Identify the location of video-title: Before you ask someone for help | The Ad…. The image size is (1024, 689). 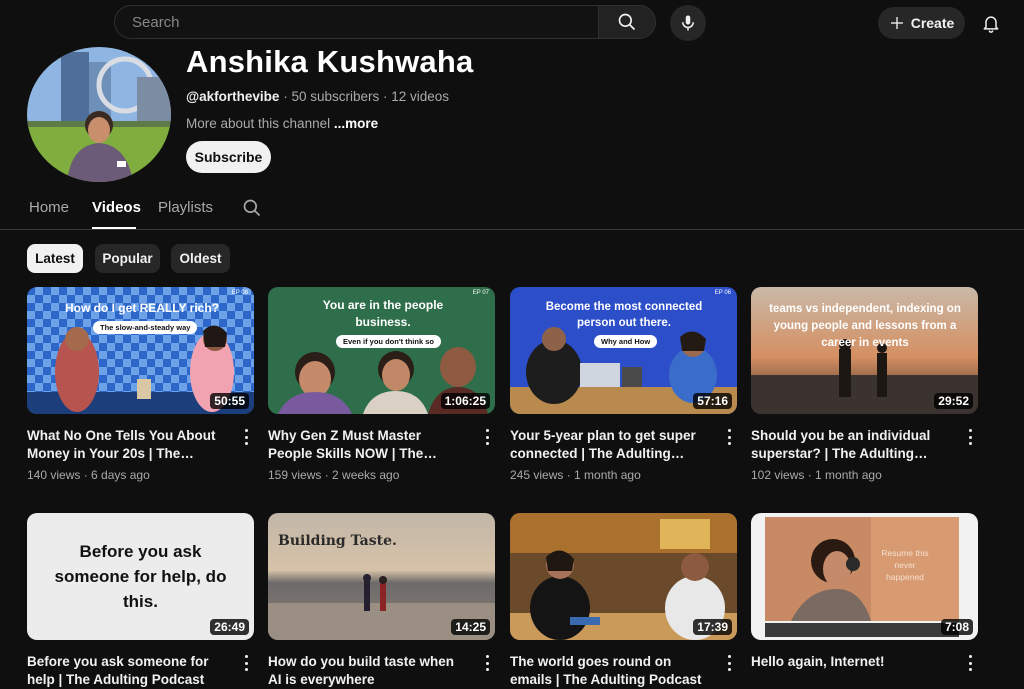
(127, 671).